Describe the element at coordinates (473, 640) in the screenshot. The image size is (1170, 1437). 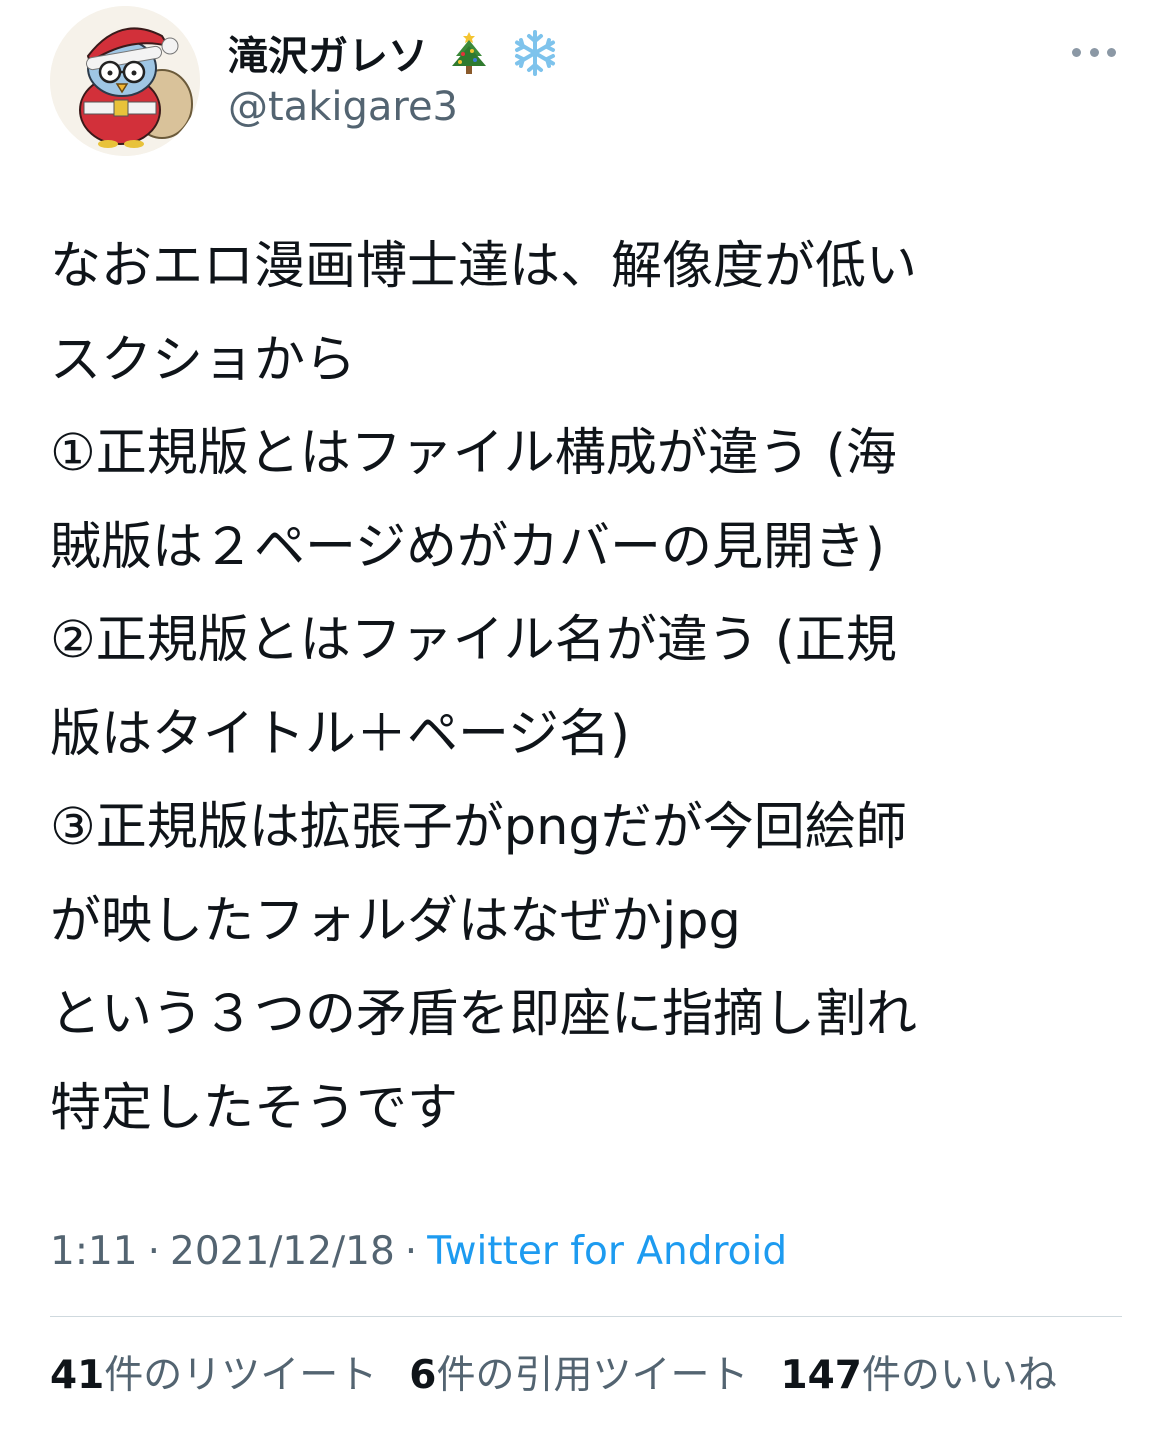
I see `tweet-text-line: ②正規版とはファイル名が違う (正規` at that location.